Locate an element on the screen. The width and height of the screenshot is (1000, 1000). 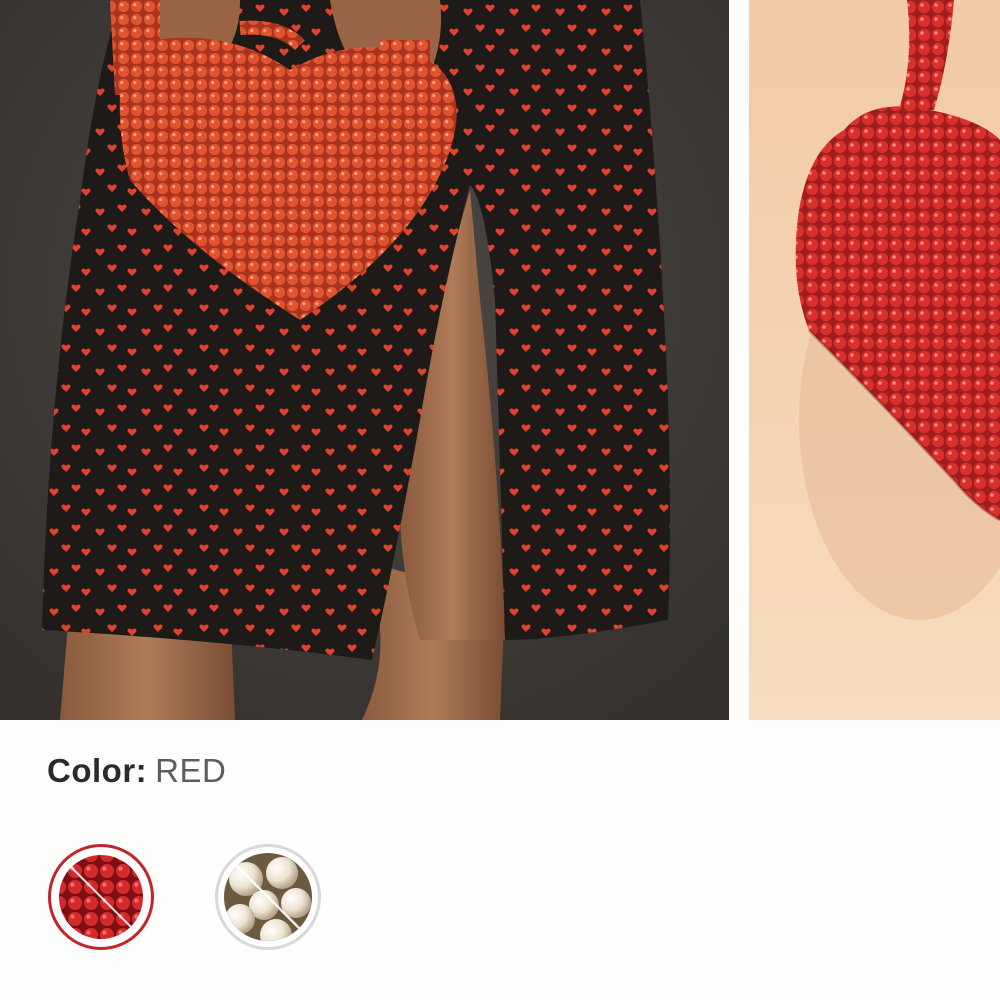
color-swatch-red is located at coordinates (101, 897).